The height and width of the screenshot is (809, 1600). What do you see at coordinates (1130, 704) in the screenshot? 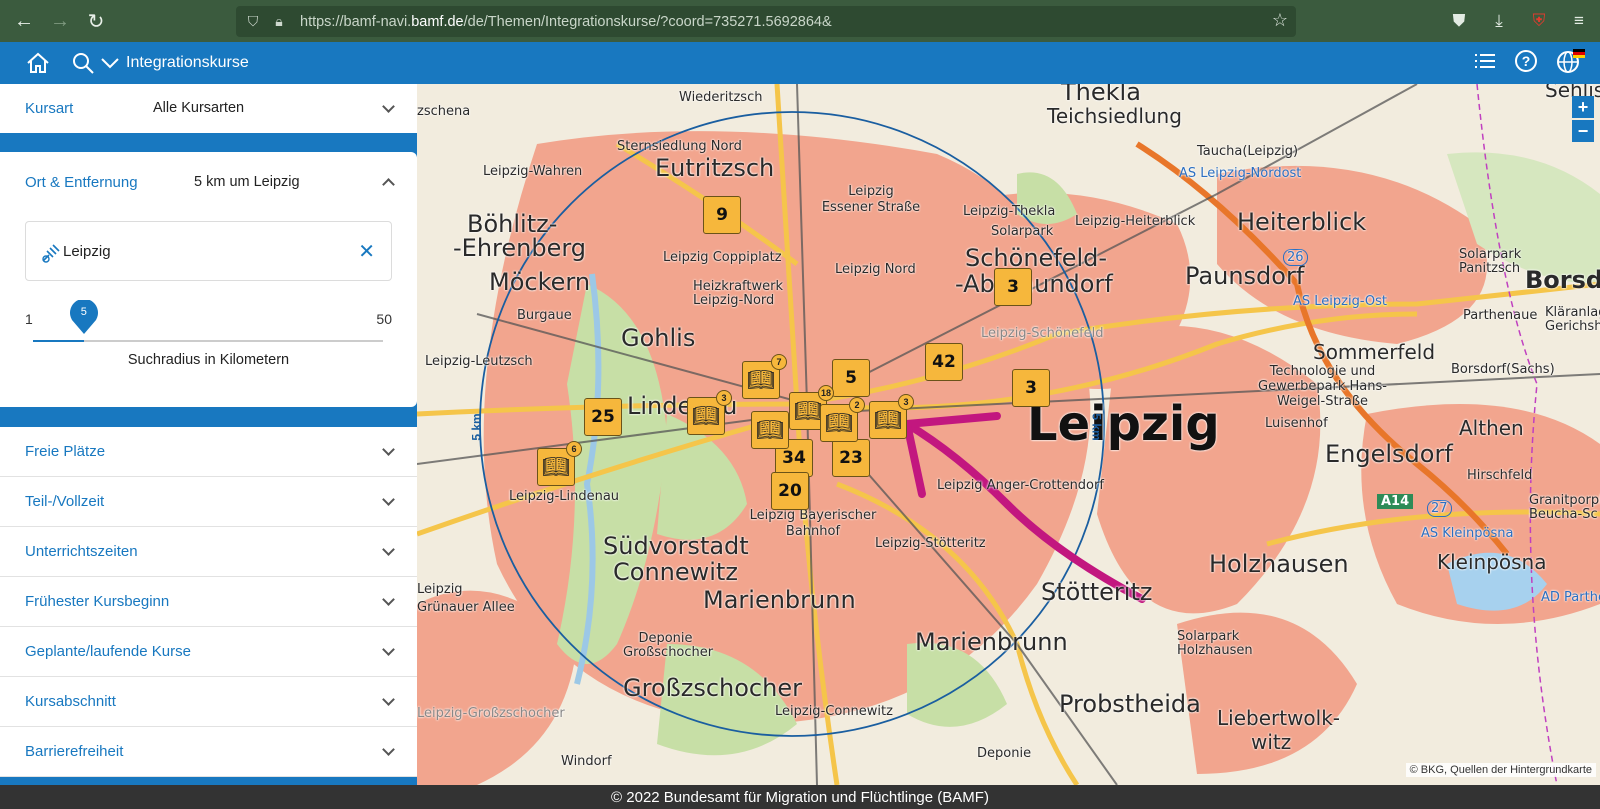
I see `place-label: Probstheida` at bounding box center [1130, 704].